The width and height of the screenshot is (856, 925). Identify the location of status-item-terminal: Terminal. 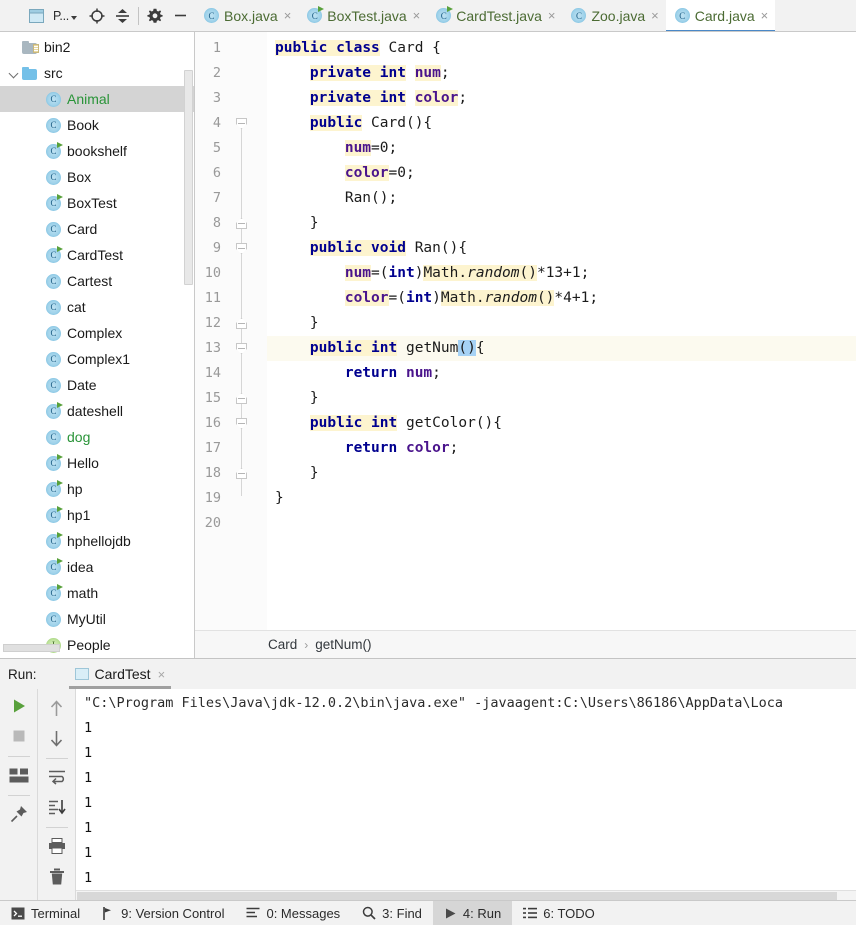
(45, 913).